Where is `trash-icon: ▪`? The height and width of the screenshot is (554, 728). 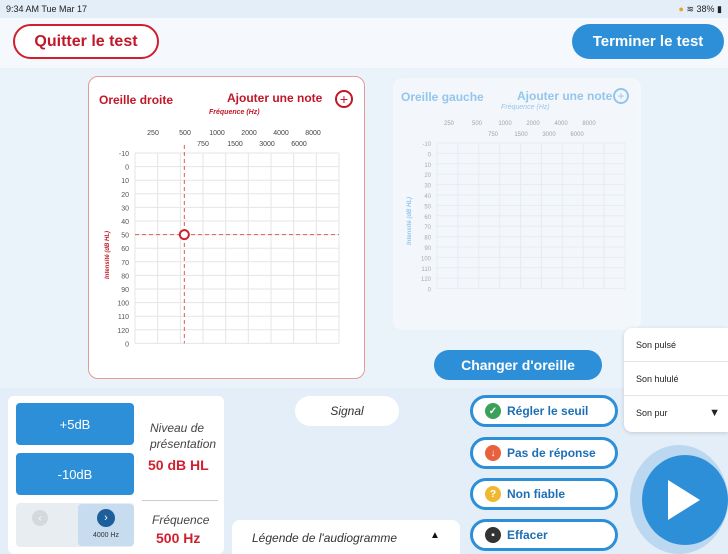 trash-icon: ▪ is located at coordinates (493, 535).